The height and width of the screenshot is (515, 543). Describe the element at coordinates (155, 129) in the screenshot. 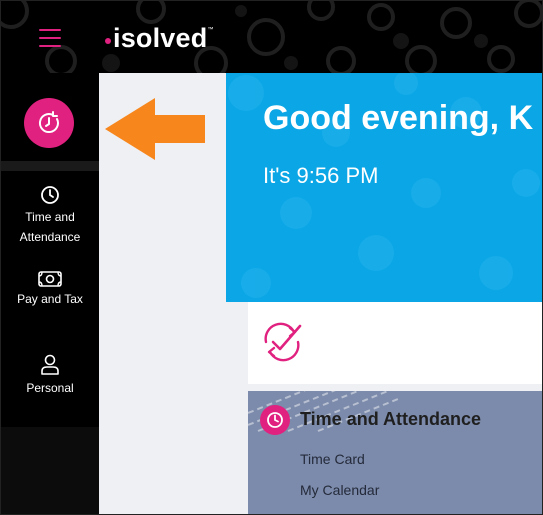

I see `arrow-left-icon` at that location.